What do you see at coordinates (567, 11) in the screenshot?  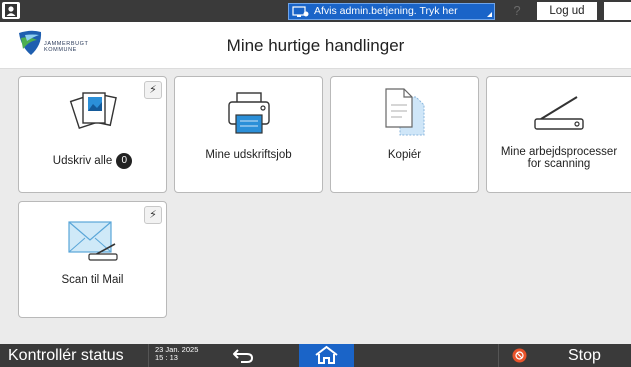 I see `logout-button: Log ud` at bounding box center [567, 11].